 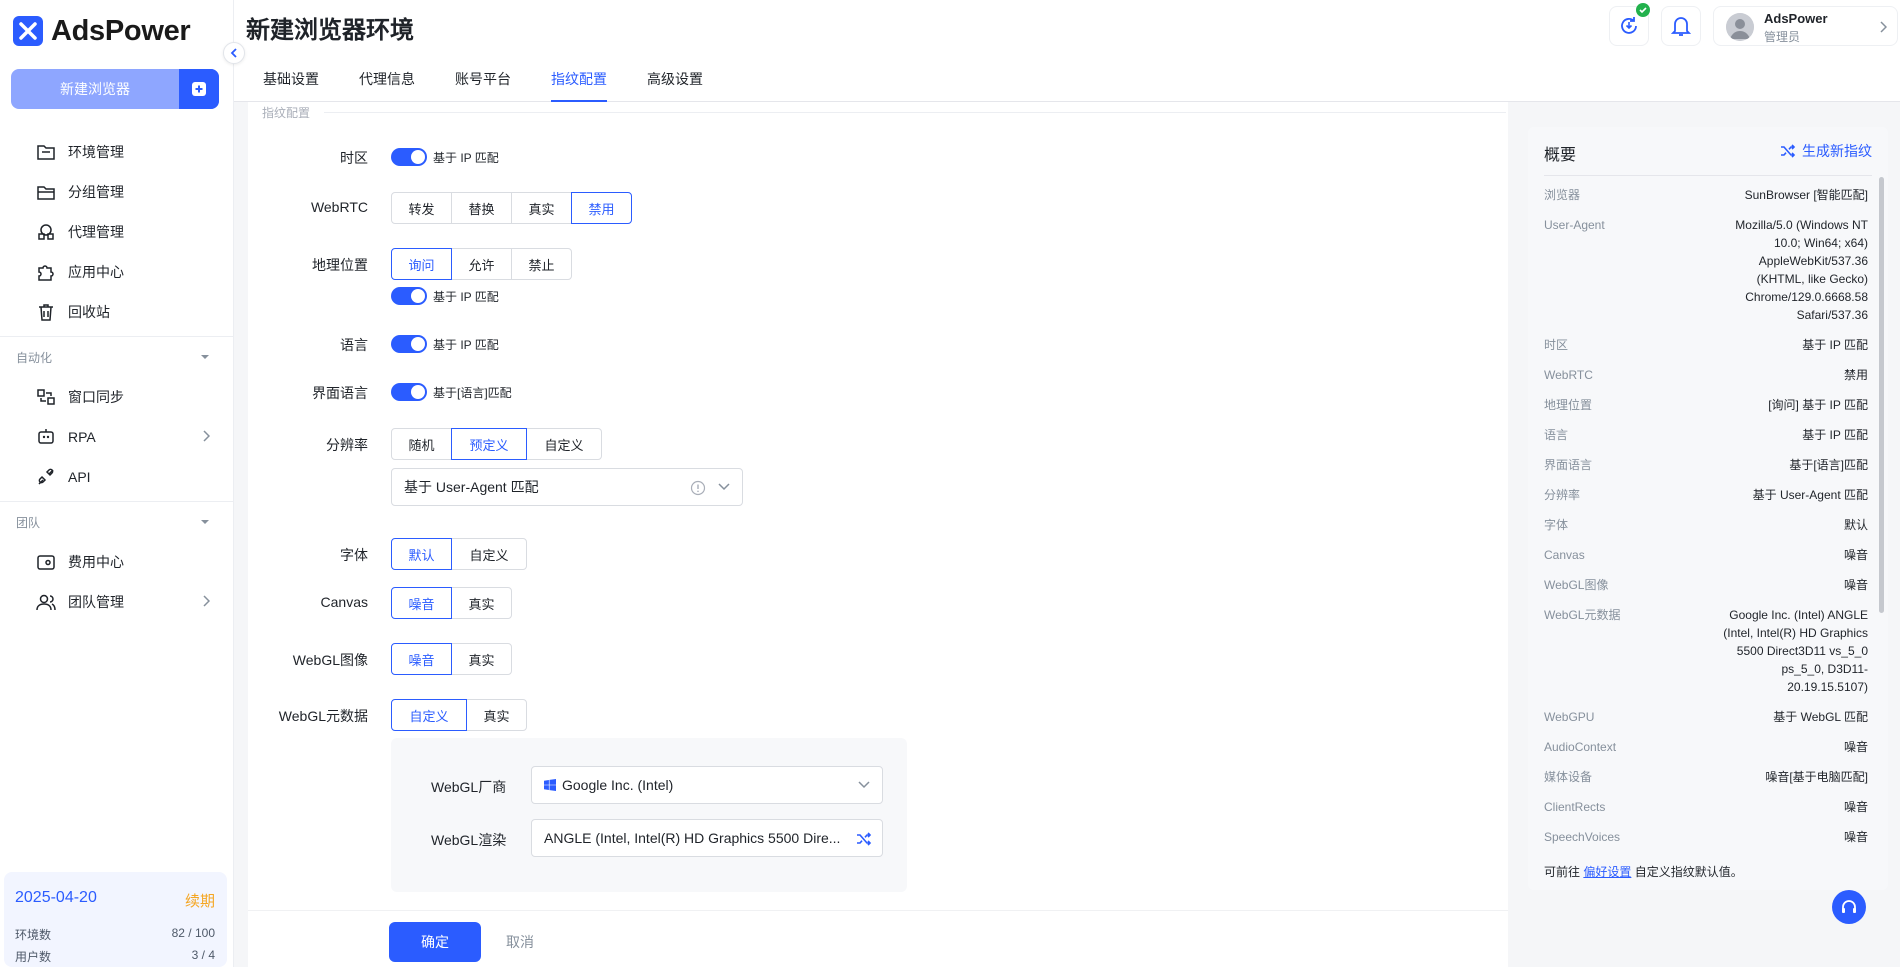 What do you see at coordinates (618, 785) in the screenshot?
I see `webgl-vendor-value: Google Inc. (Intel)` at bounding box center [618, 785].